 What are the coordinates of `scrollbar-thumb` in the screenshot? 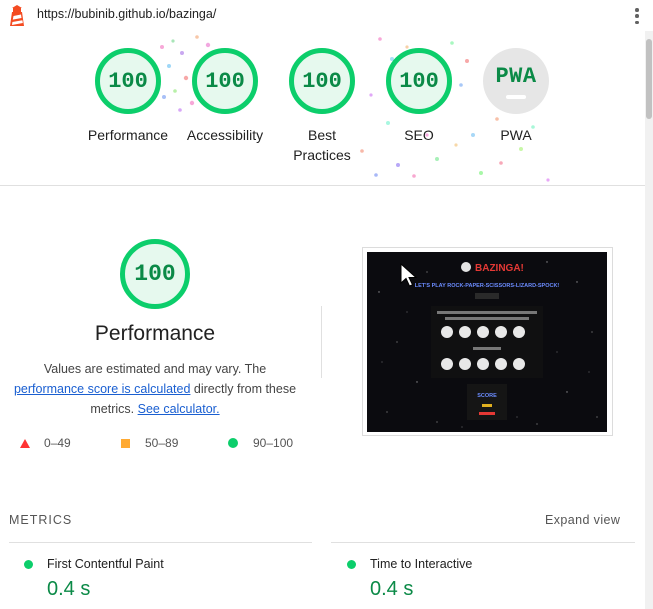 It's located at (649, 79).